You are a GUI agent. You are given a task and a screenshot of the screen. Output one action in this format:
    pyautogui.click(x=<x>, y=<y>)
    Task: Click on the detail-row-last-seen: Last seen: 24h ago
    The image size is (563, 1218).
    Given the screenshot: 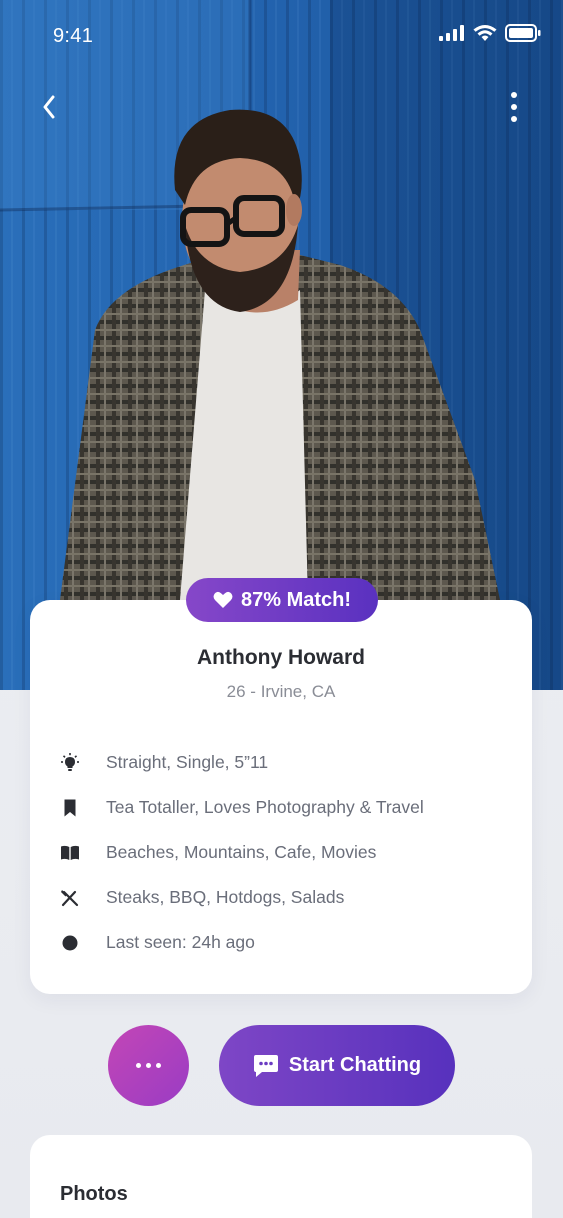 What is the action you would take?
    pyautogui.click(x=285, y=942)
    